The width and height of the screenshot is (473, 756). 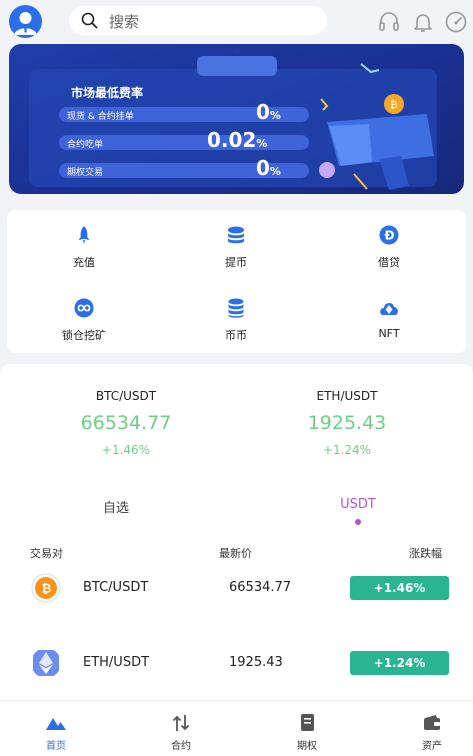 I want to click on ticker-eth: ETH/USDT 1925.43 +1.24%, so click(x=347, y=423).